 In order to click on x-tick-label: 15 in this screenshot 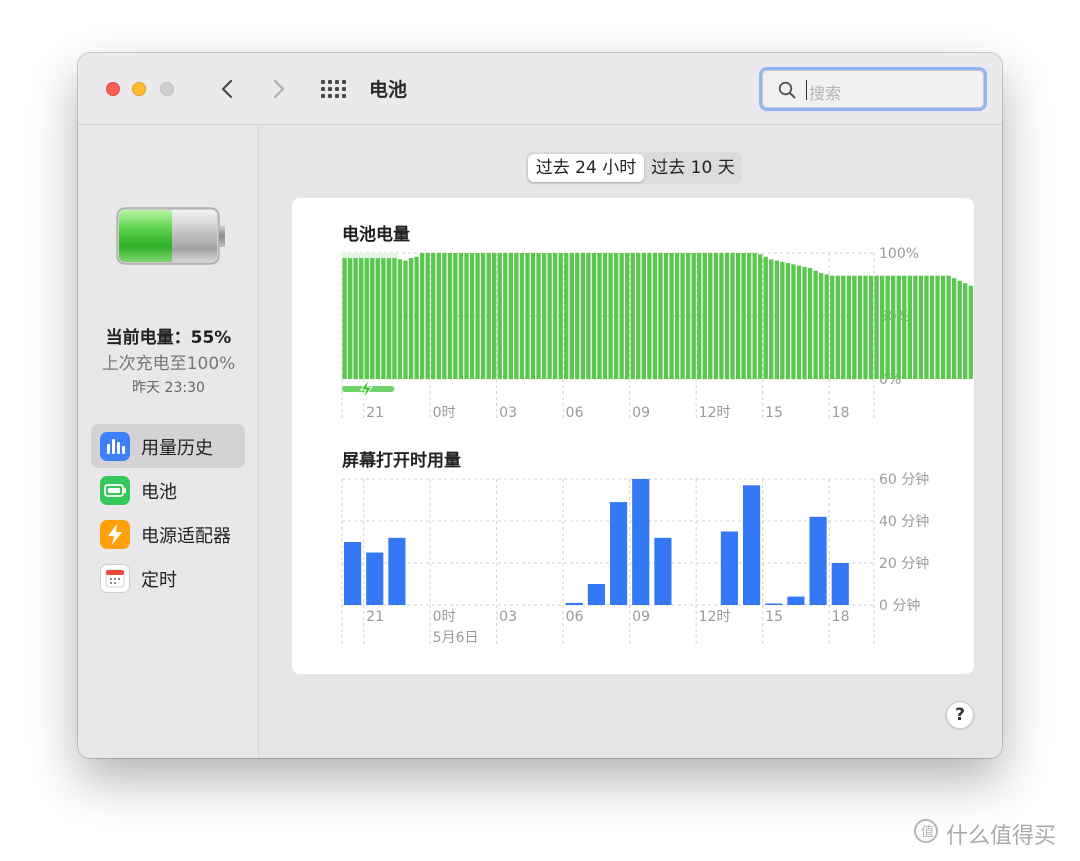, I will do `click(774, 413)`.